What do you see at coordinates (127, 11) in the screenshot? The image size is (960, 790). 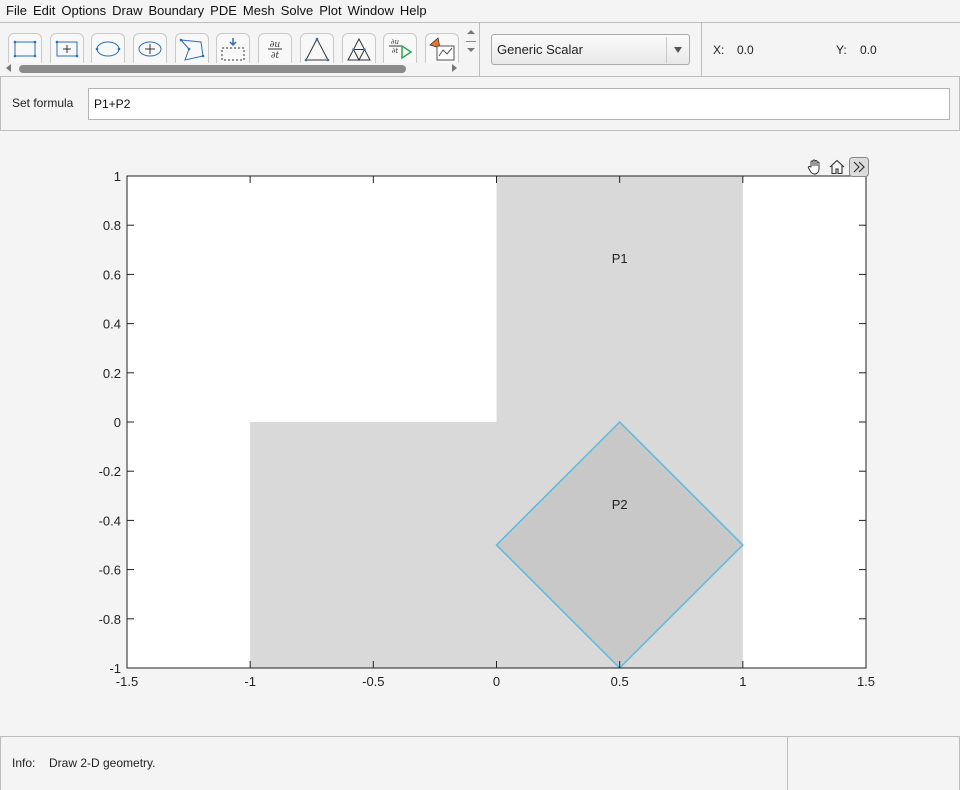 I see `menu-draw: Draw` at bounding box center [127, 11].